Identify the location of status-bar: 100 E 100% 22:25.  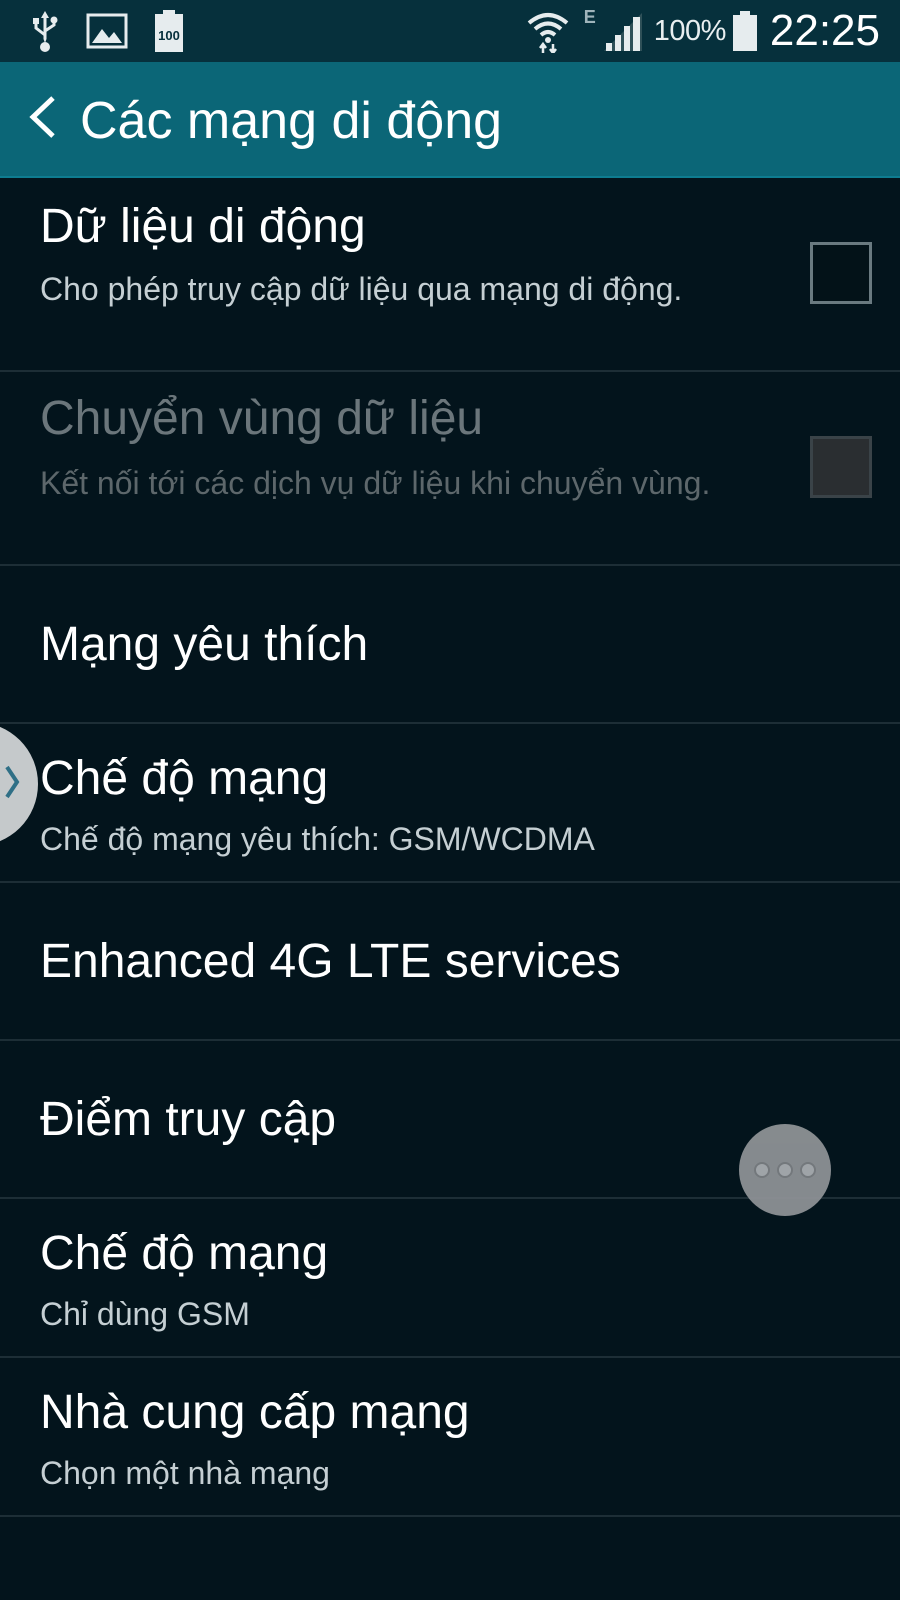
(450, 31).